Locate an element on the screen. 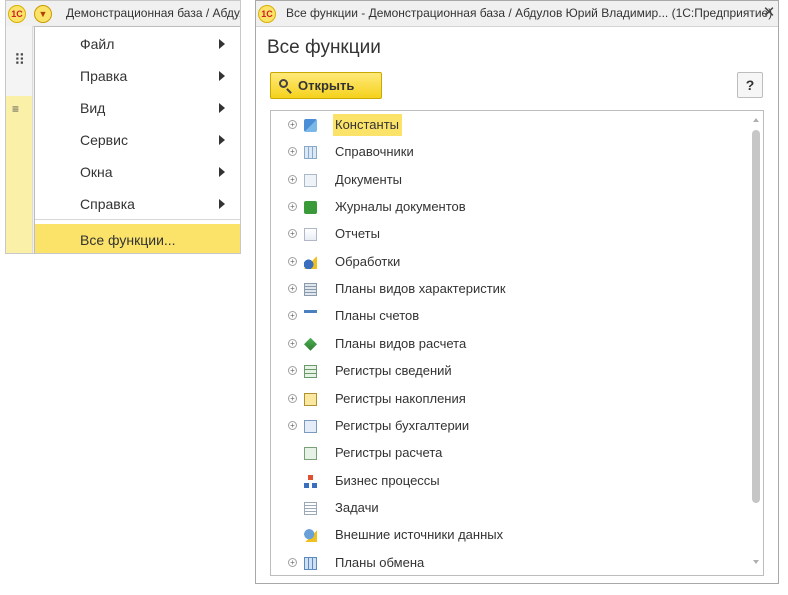 Image resolution: width=788 pixels, height=595 pixels. menu-item-view: Вид is located at coordinates (137, 108).